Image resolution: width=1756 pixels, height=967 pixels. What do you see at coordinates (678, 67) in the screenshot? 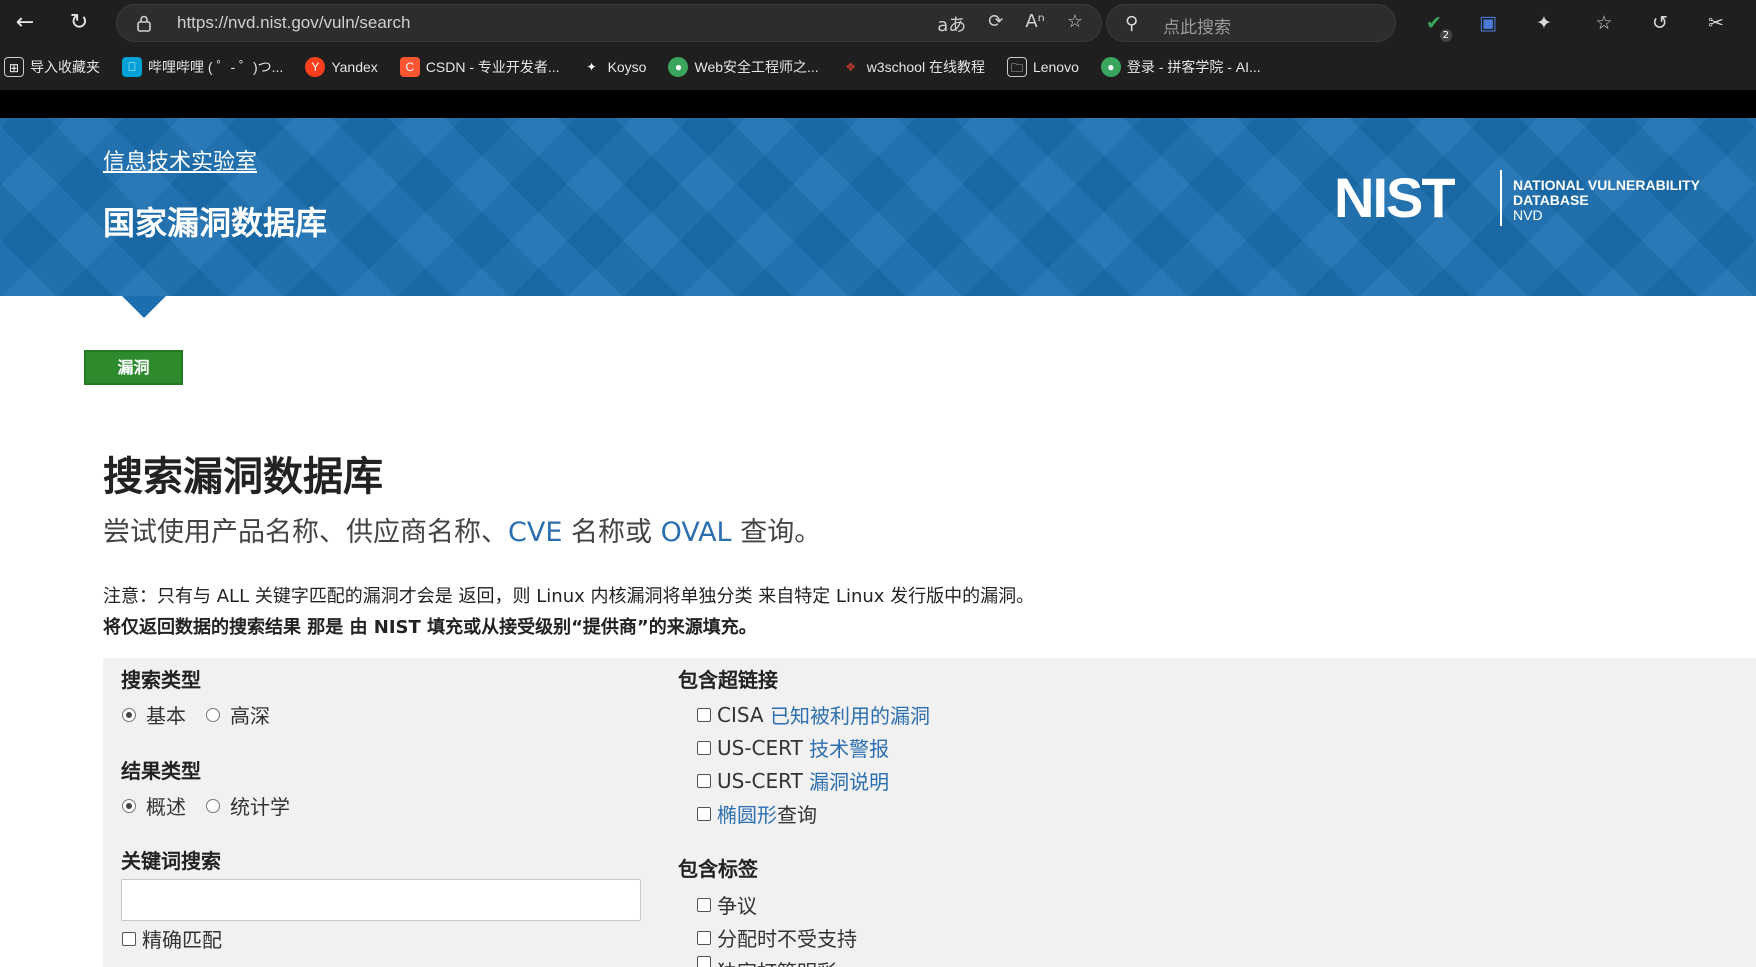
I see `web-icon: ●` at bounding box center [678, 67].